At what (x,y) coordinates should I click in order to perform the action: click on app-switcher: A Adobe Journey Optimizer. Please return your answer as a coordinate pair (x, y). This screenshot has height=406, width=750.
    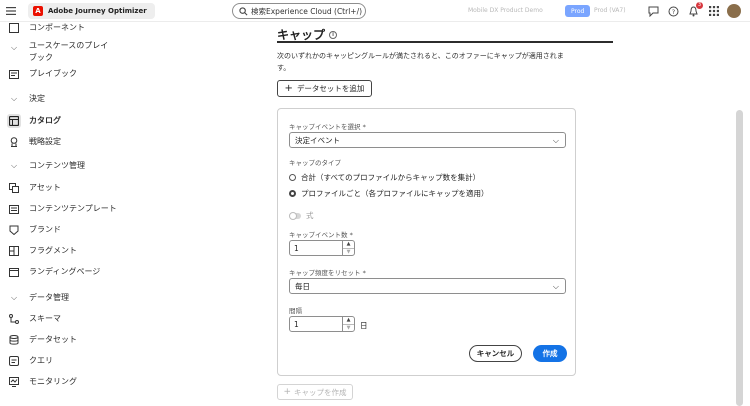
    Looking at the image, I should click on (91, 10).